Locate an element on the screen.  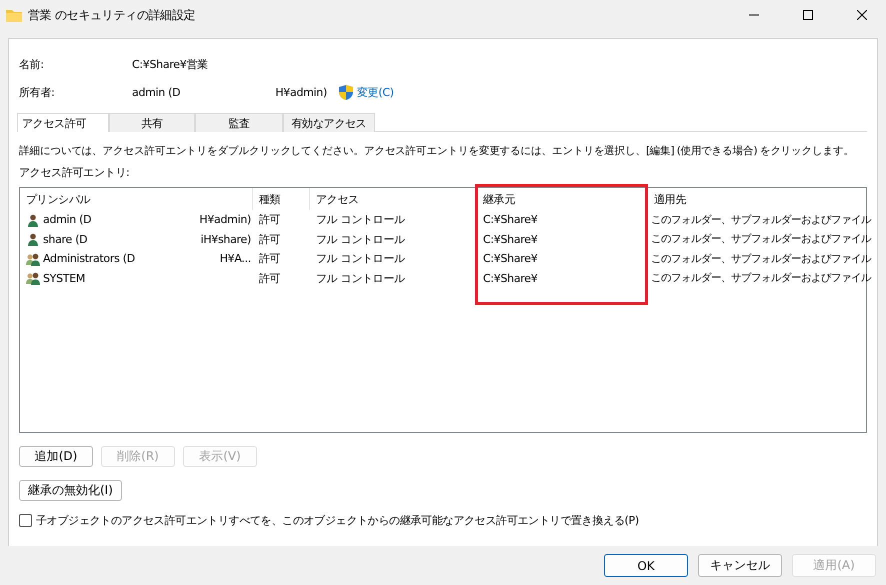
column-header: アクセス is located at coordinates (393, 199).